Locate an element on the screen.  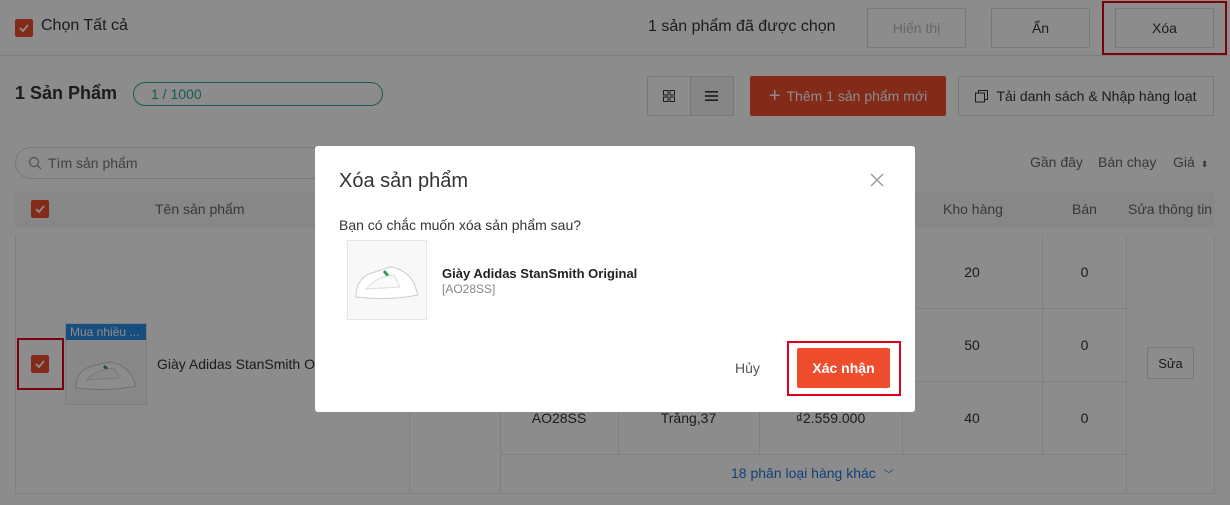
close-icon is located at coordinates (879, 182).